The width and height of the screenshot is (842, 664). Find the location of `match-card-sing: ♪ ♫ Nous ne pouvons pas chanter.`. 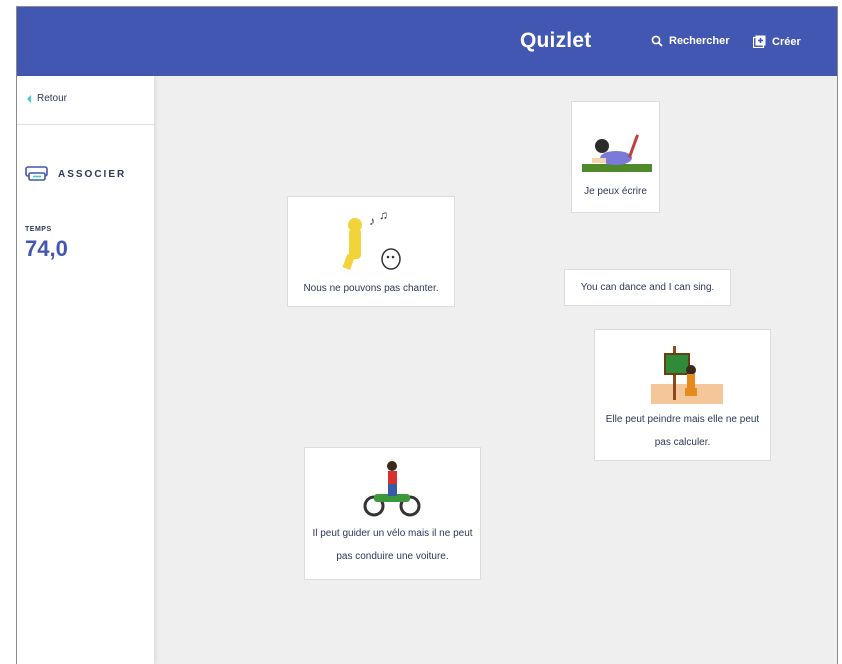

match-card-sing: ♪ ♫ Nous ne pouvons pas chanter. is located at coordinates (371, 251).